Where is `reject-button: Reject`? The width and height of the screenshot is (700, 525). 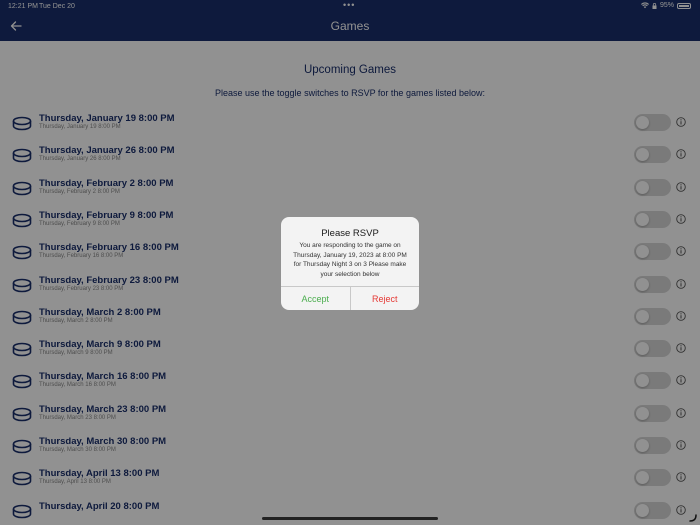
reject-button: Reject is located at coordinates (385, 298).